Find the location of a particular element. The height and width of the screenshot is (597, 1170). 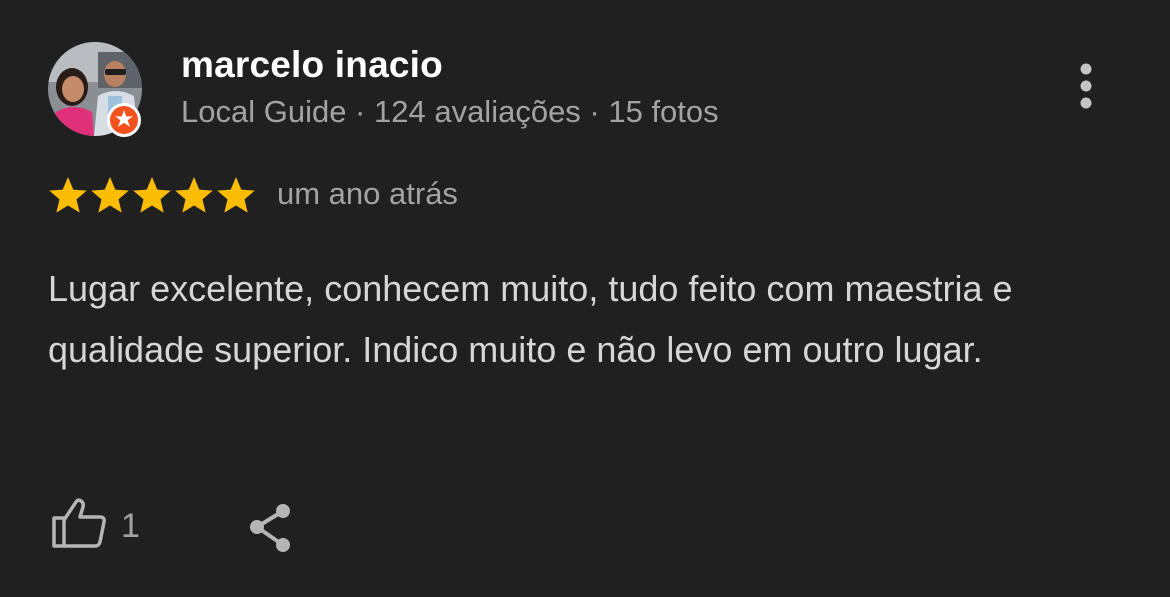

more-vert-icon is located at coordinates (1086, 86).